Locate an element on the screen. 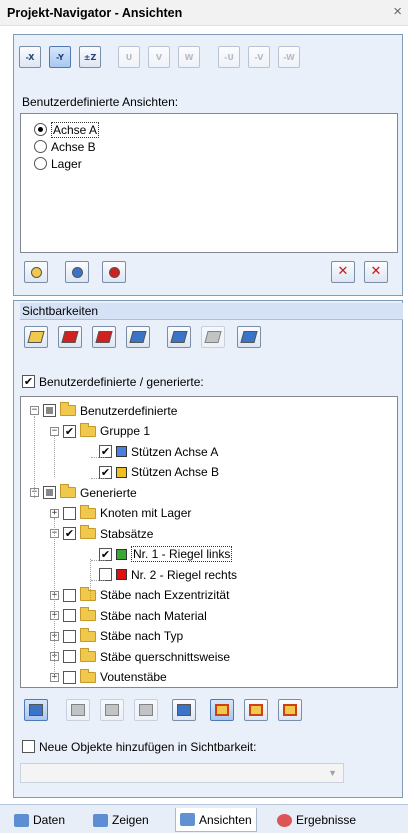  tab-daten: Daten is located at coordinates (39, 820).